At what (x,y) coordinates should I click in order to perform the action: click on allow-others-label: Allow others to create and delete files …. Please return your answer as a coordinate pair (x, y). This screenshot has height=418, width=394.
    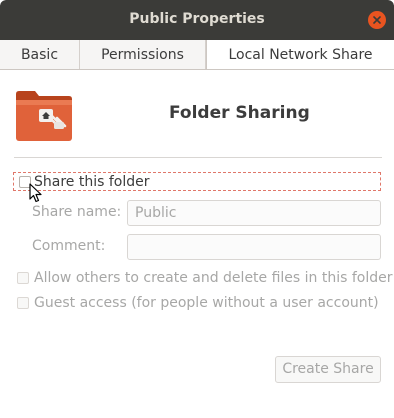
    Looking at the image, I should click on (213, 278).